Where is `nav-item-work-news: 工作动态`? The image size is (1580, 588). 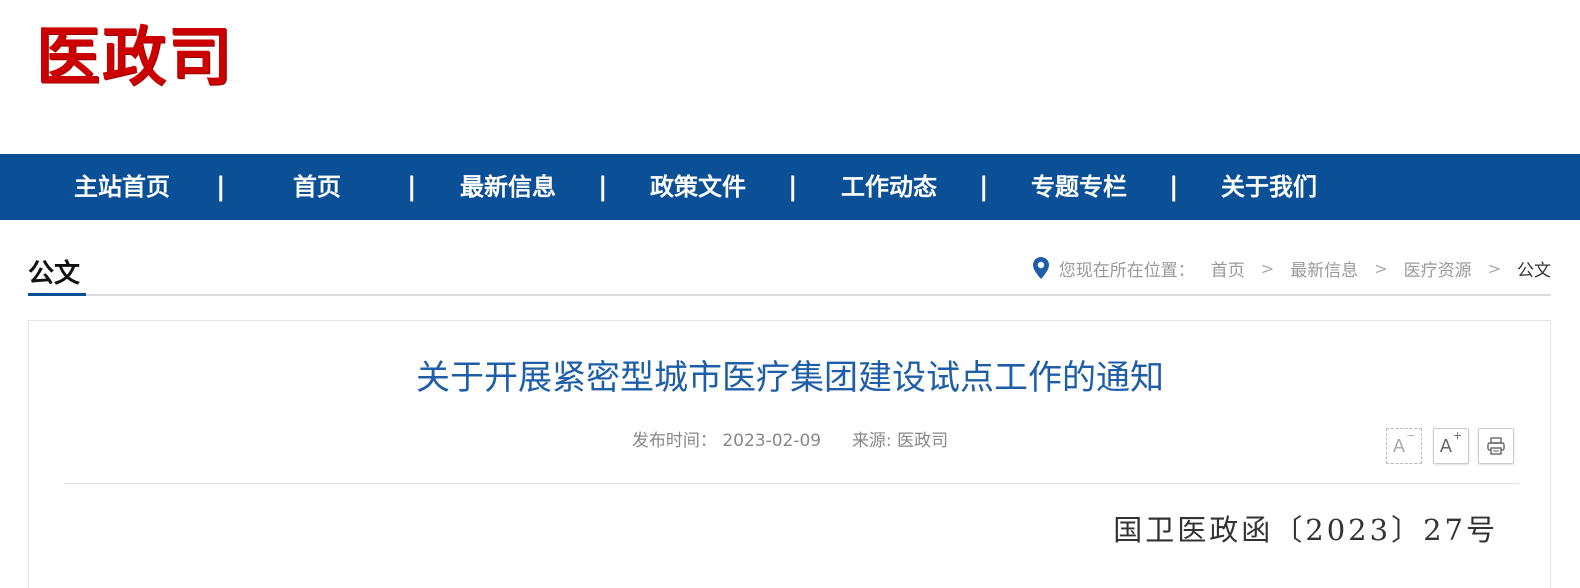
nav-item-work-news: 工作动态 is located at coordinates (889, 187).